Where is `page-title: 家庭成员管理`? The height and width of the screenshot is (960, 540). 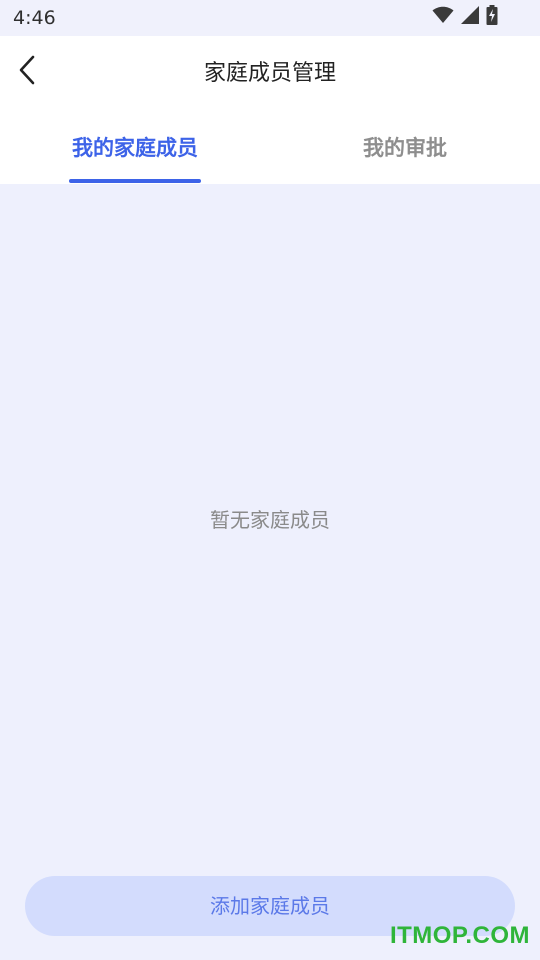
page-title: 家庭成员管理 is located at coordinates (269, 73).